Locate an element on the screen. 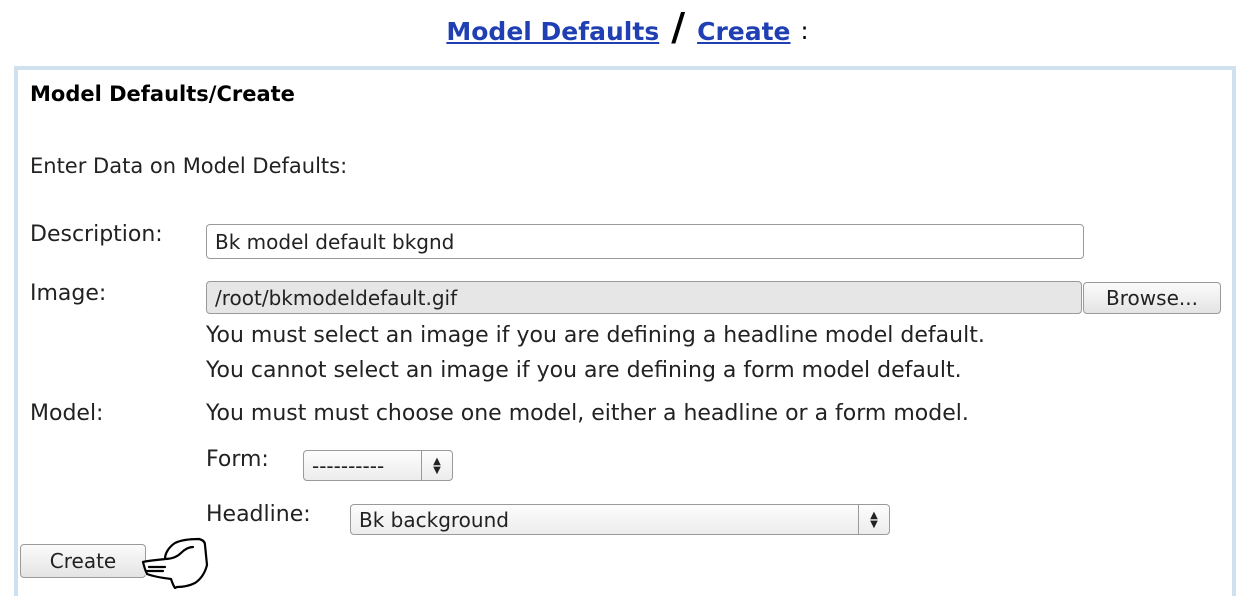 This screenshot has width=1255, height=596. form-select-value: ---------- is located at coordinates (348, 465).